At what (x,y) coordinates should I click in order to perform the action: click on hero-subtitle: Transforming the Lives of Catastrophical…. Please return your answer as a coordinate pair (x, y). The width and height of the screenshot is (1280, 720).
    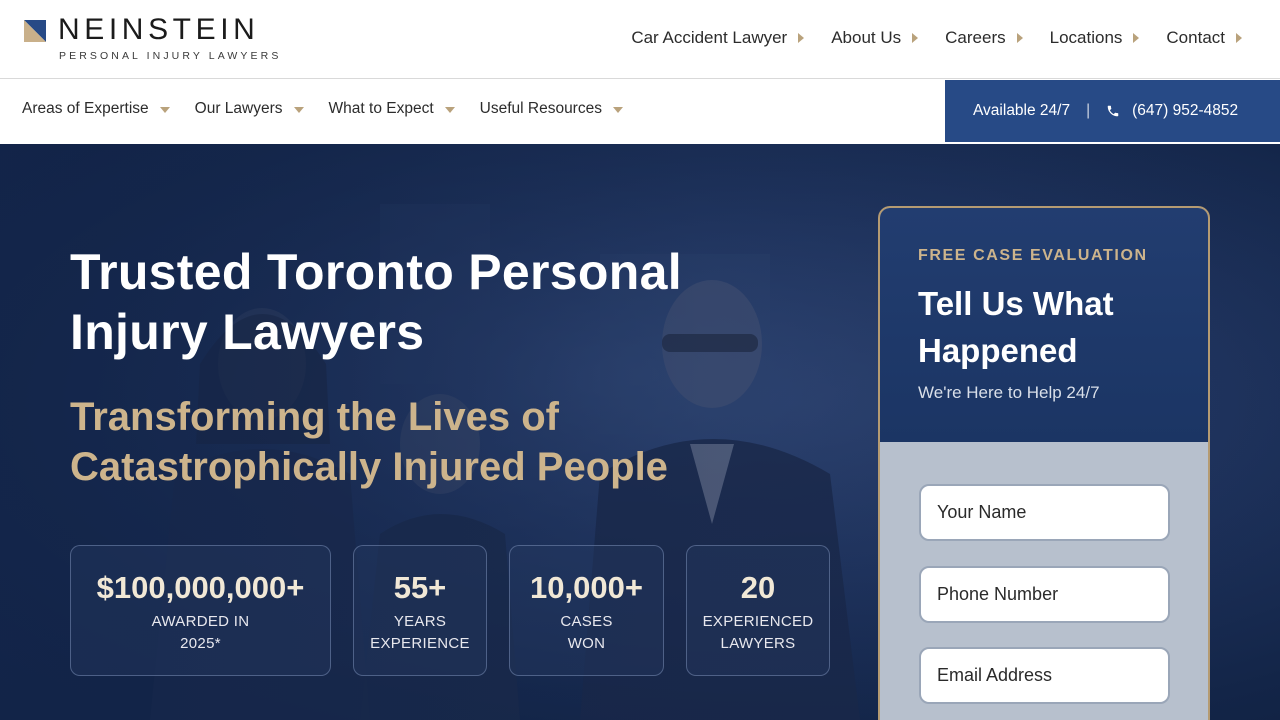
    Looking at the image, I should click on (369, 442).